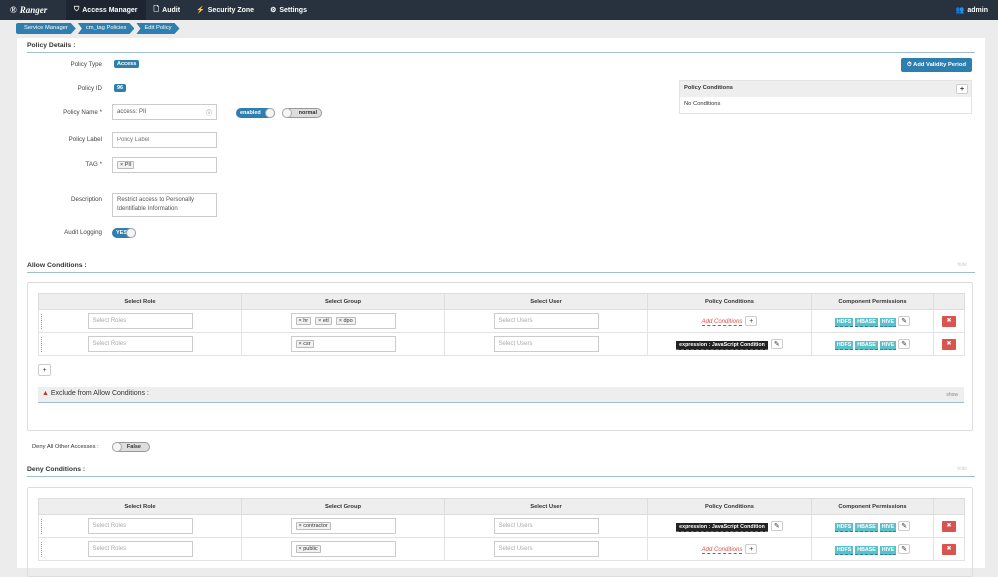 The width and height of the screenshot is (998, 577). What do you see at coordinates (89, 88) in the screenshot?
I see `policy-id-label: Policy ID` at bounding box center [89, 88].